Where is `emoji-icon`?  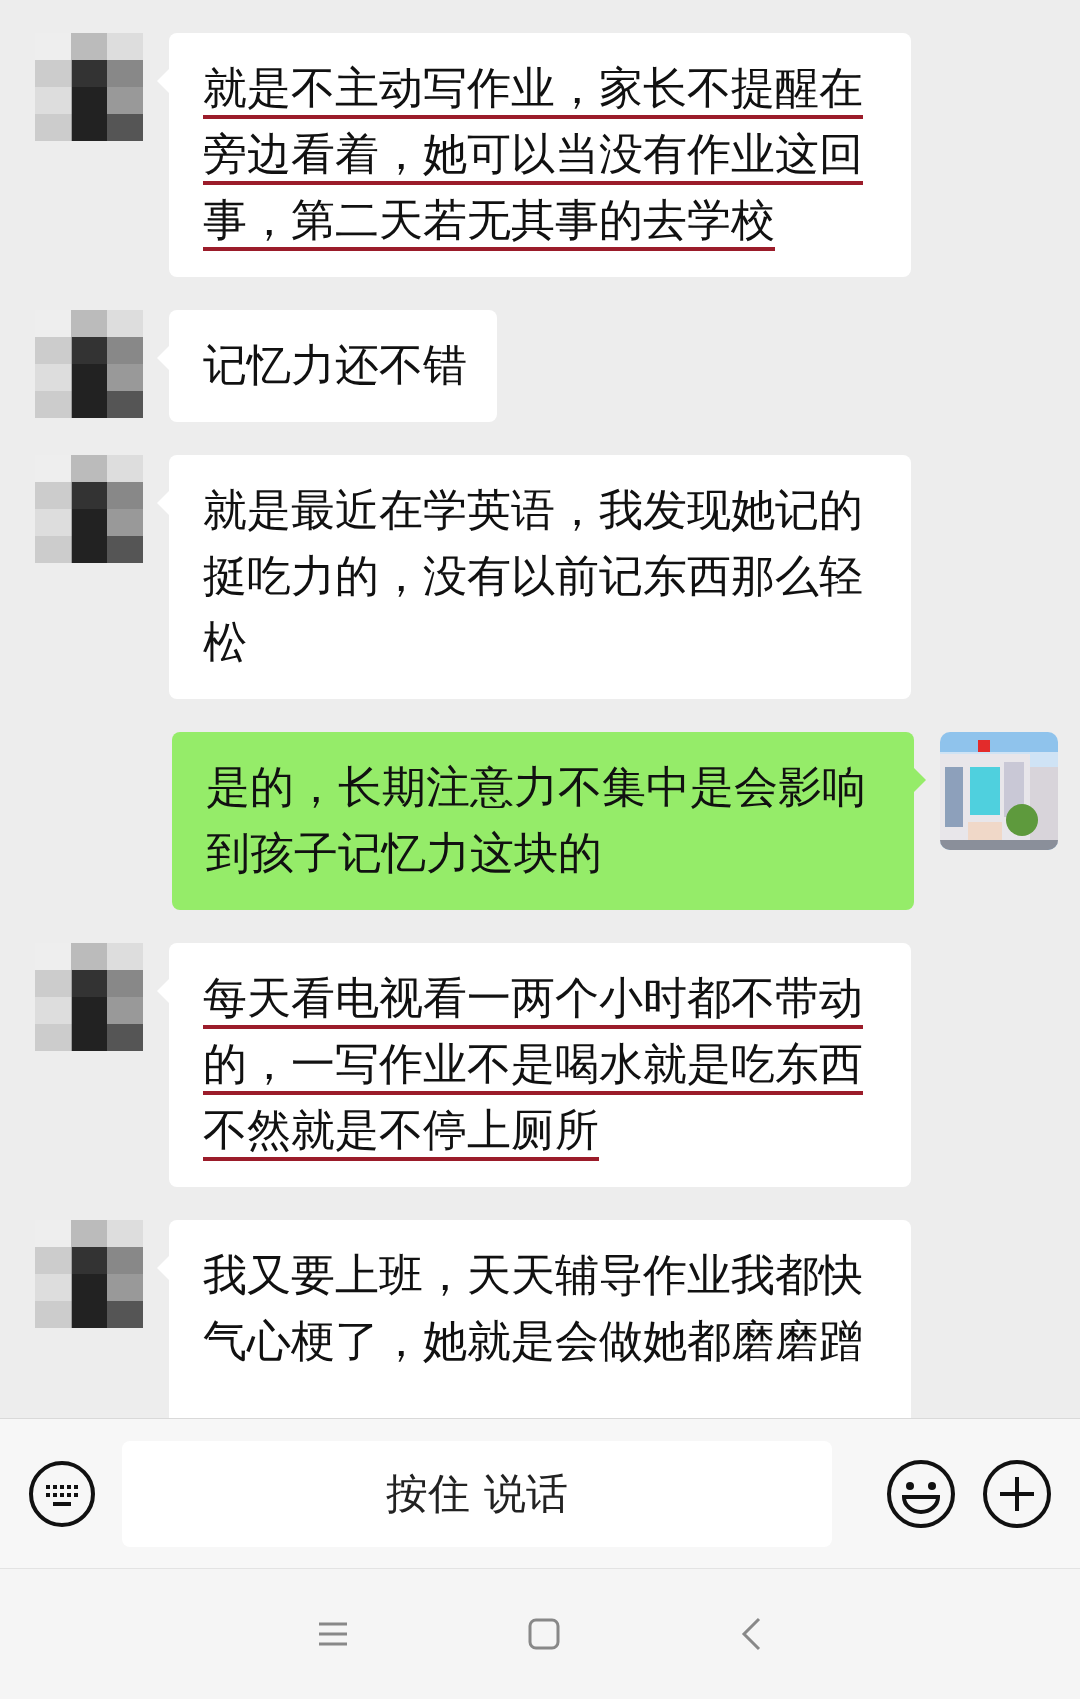 emoji-icon is located at coordinates (921, 1493).